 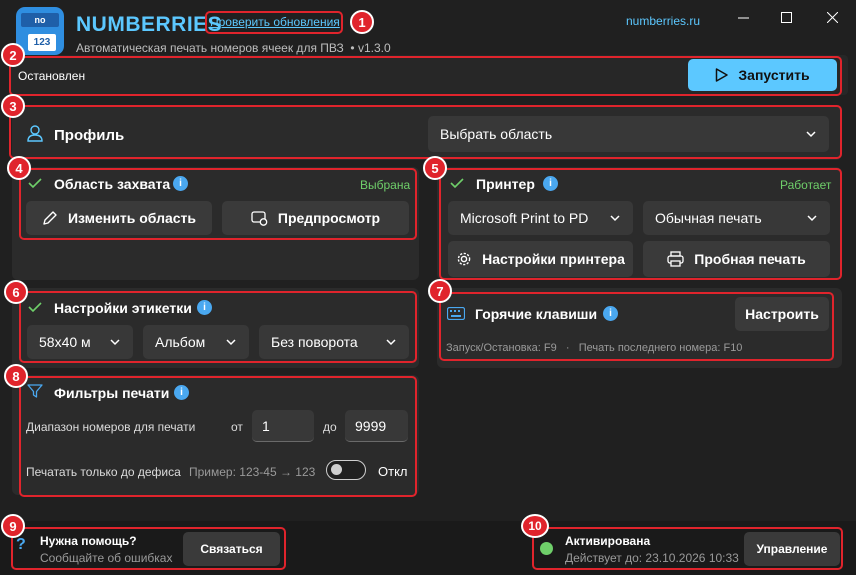 I want to click on minimize-button, so click(x=743, y=17).